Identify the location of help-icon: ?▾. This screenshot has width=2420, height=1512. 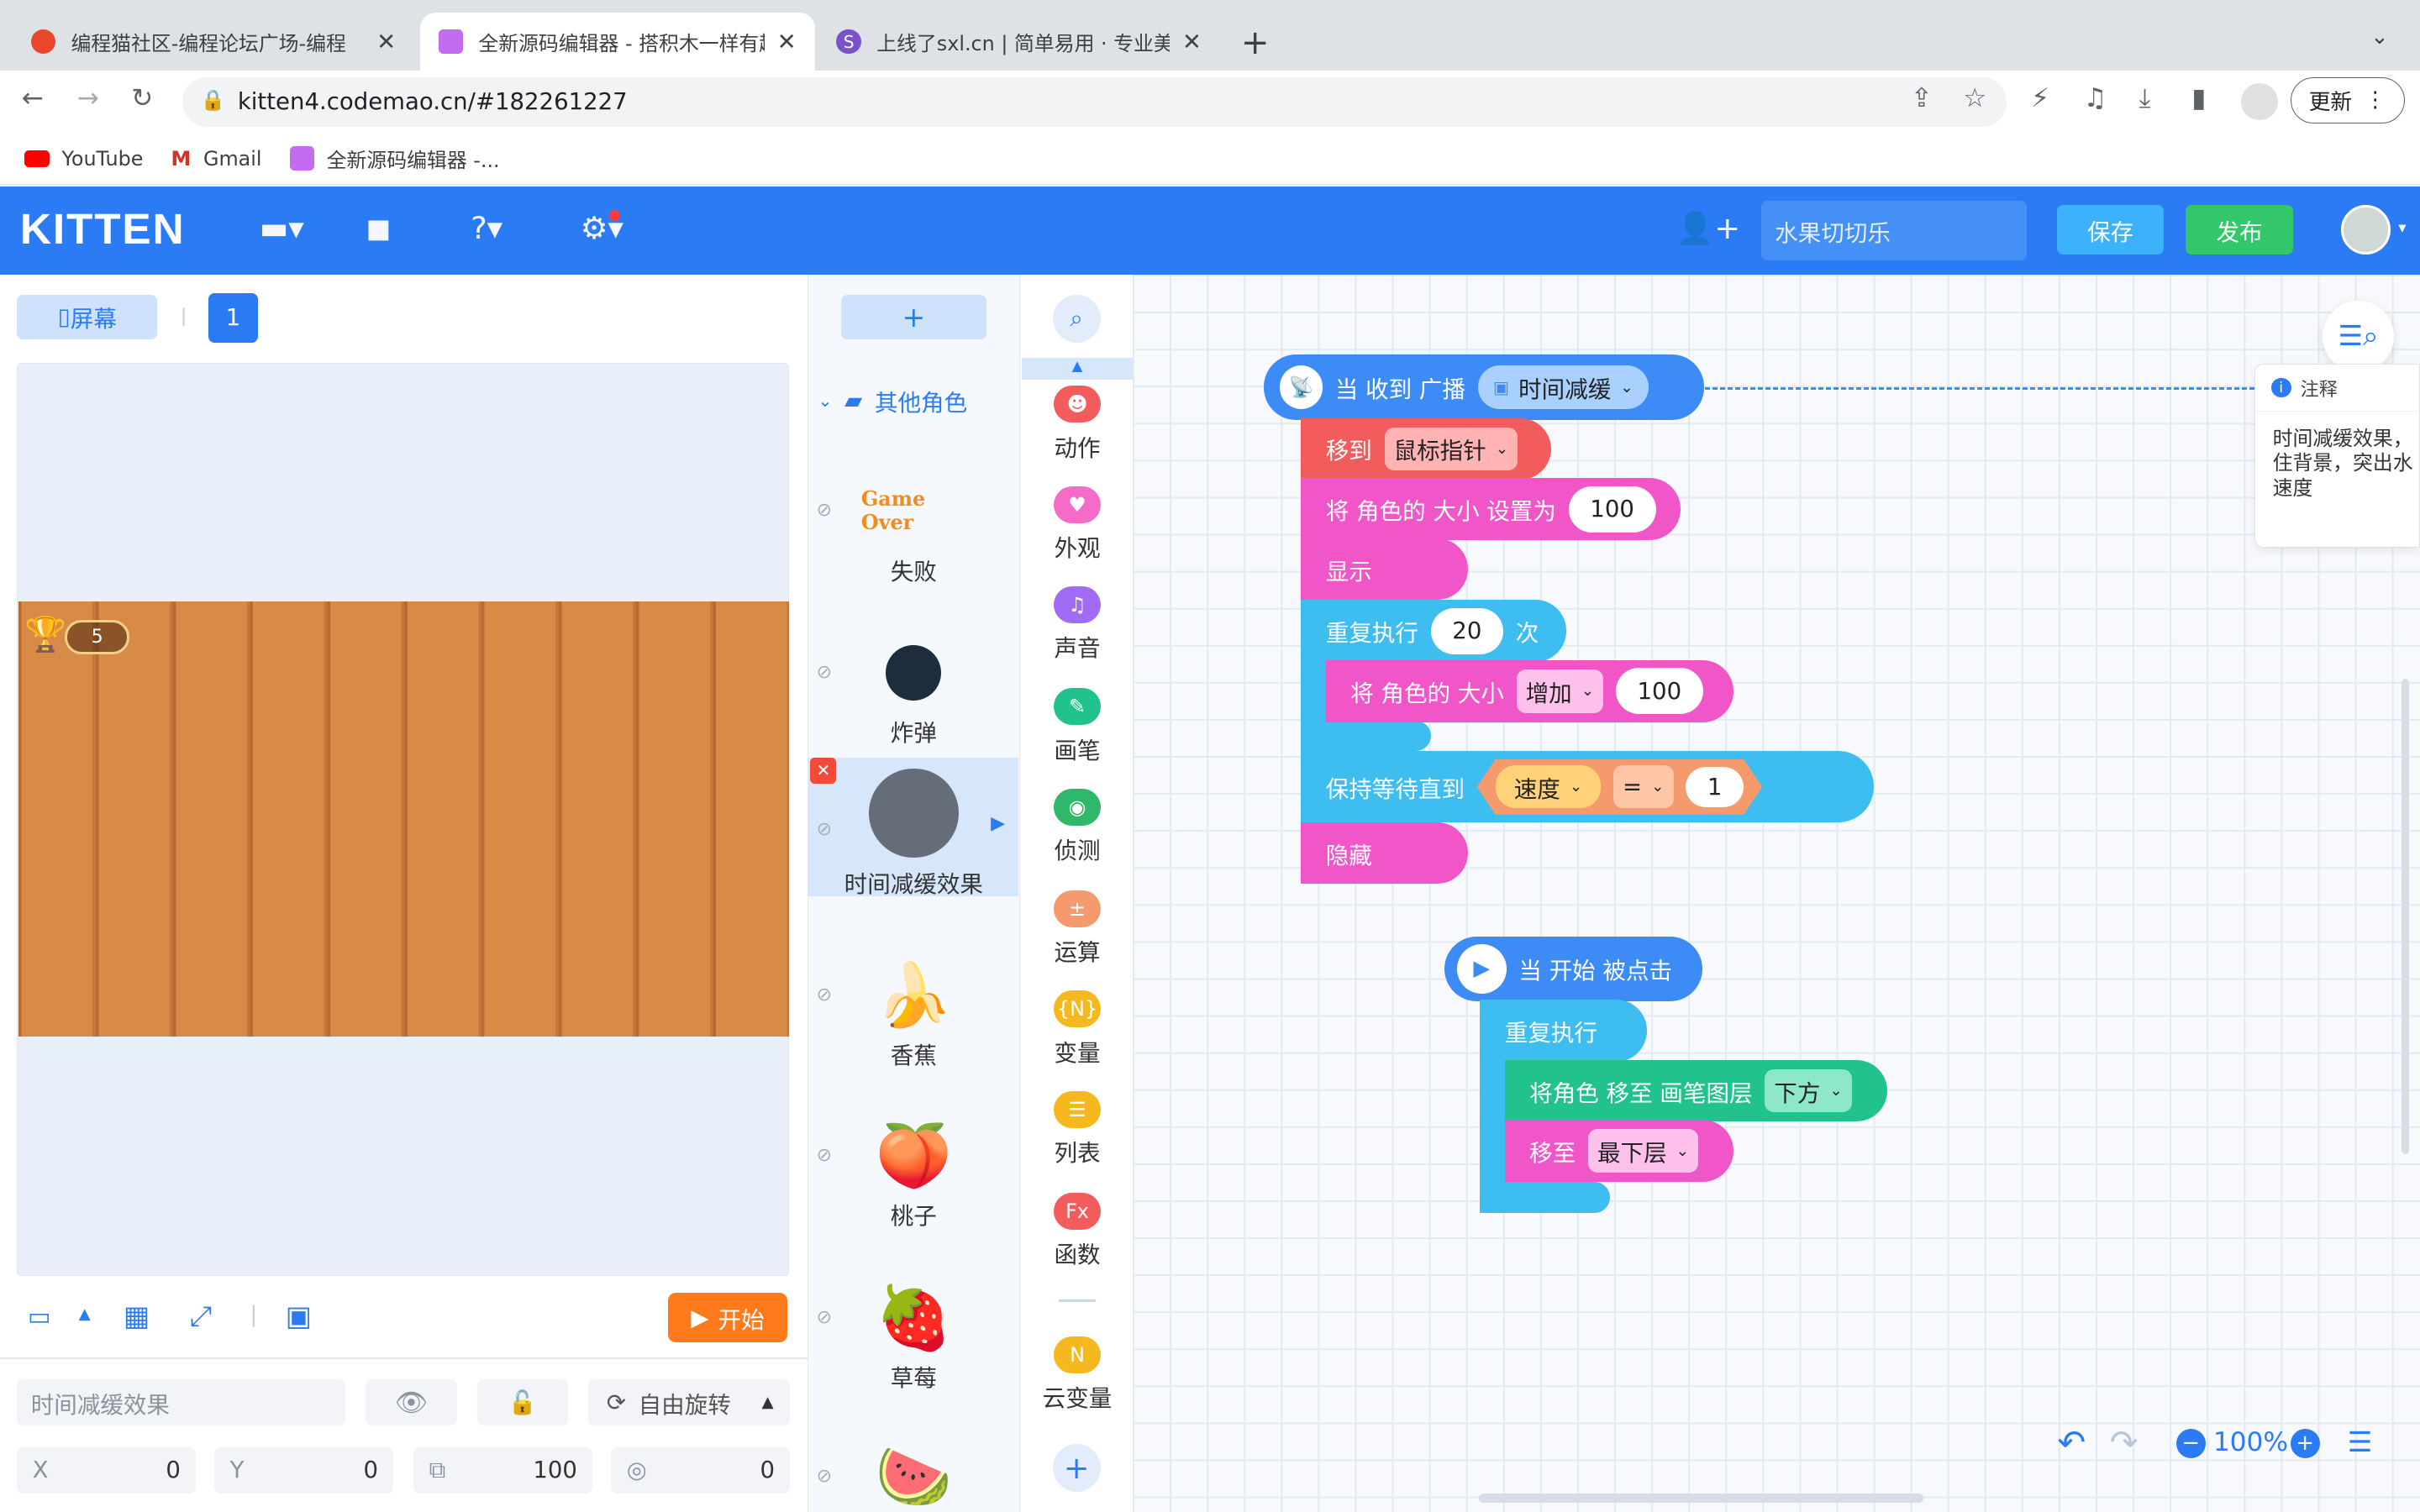
(486, 228).